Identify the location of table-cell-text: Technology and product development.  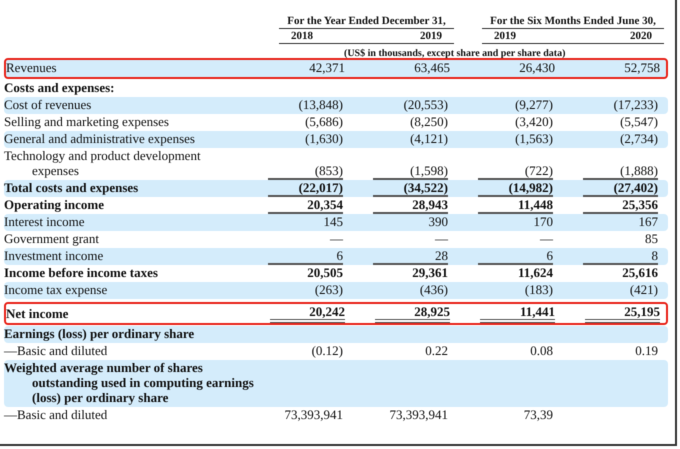
(103, 155).